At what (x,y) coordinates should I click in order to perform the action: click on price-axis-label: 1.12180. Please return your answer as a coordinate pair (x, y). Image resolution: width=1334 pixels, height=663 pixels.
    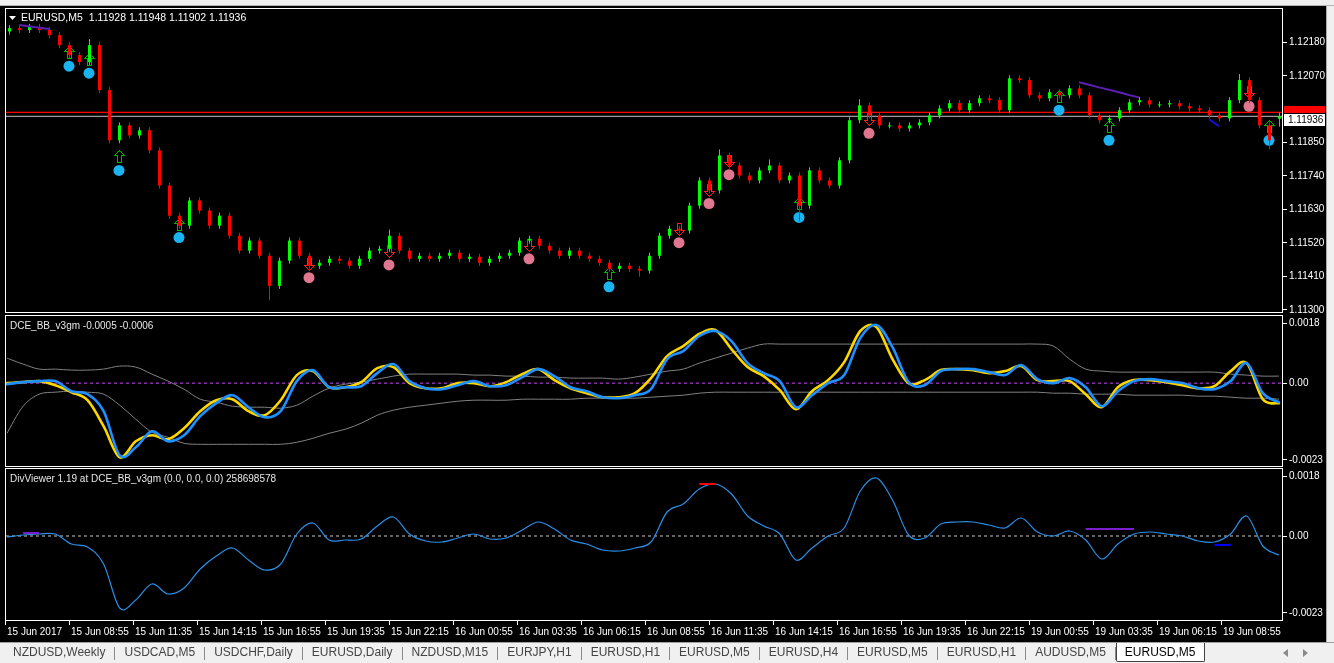
    Looking at the image, I should click on (1307, 42).